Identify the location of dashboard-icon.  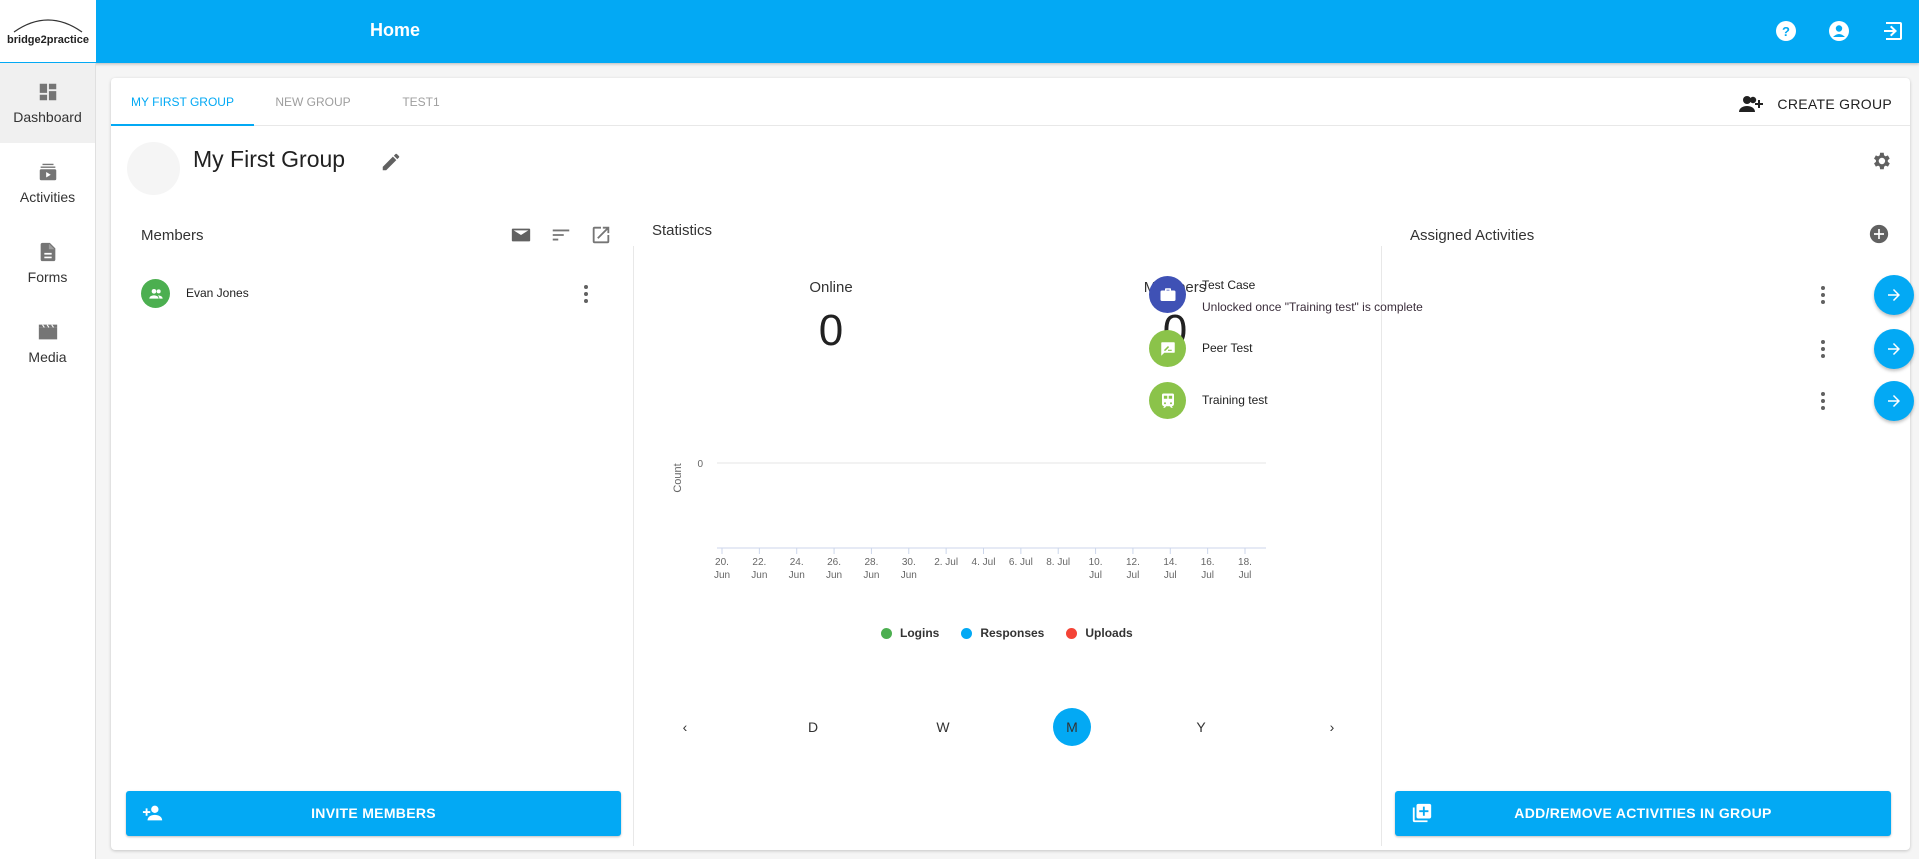
(47, 92).